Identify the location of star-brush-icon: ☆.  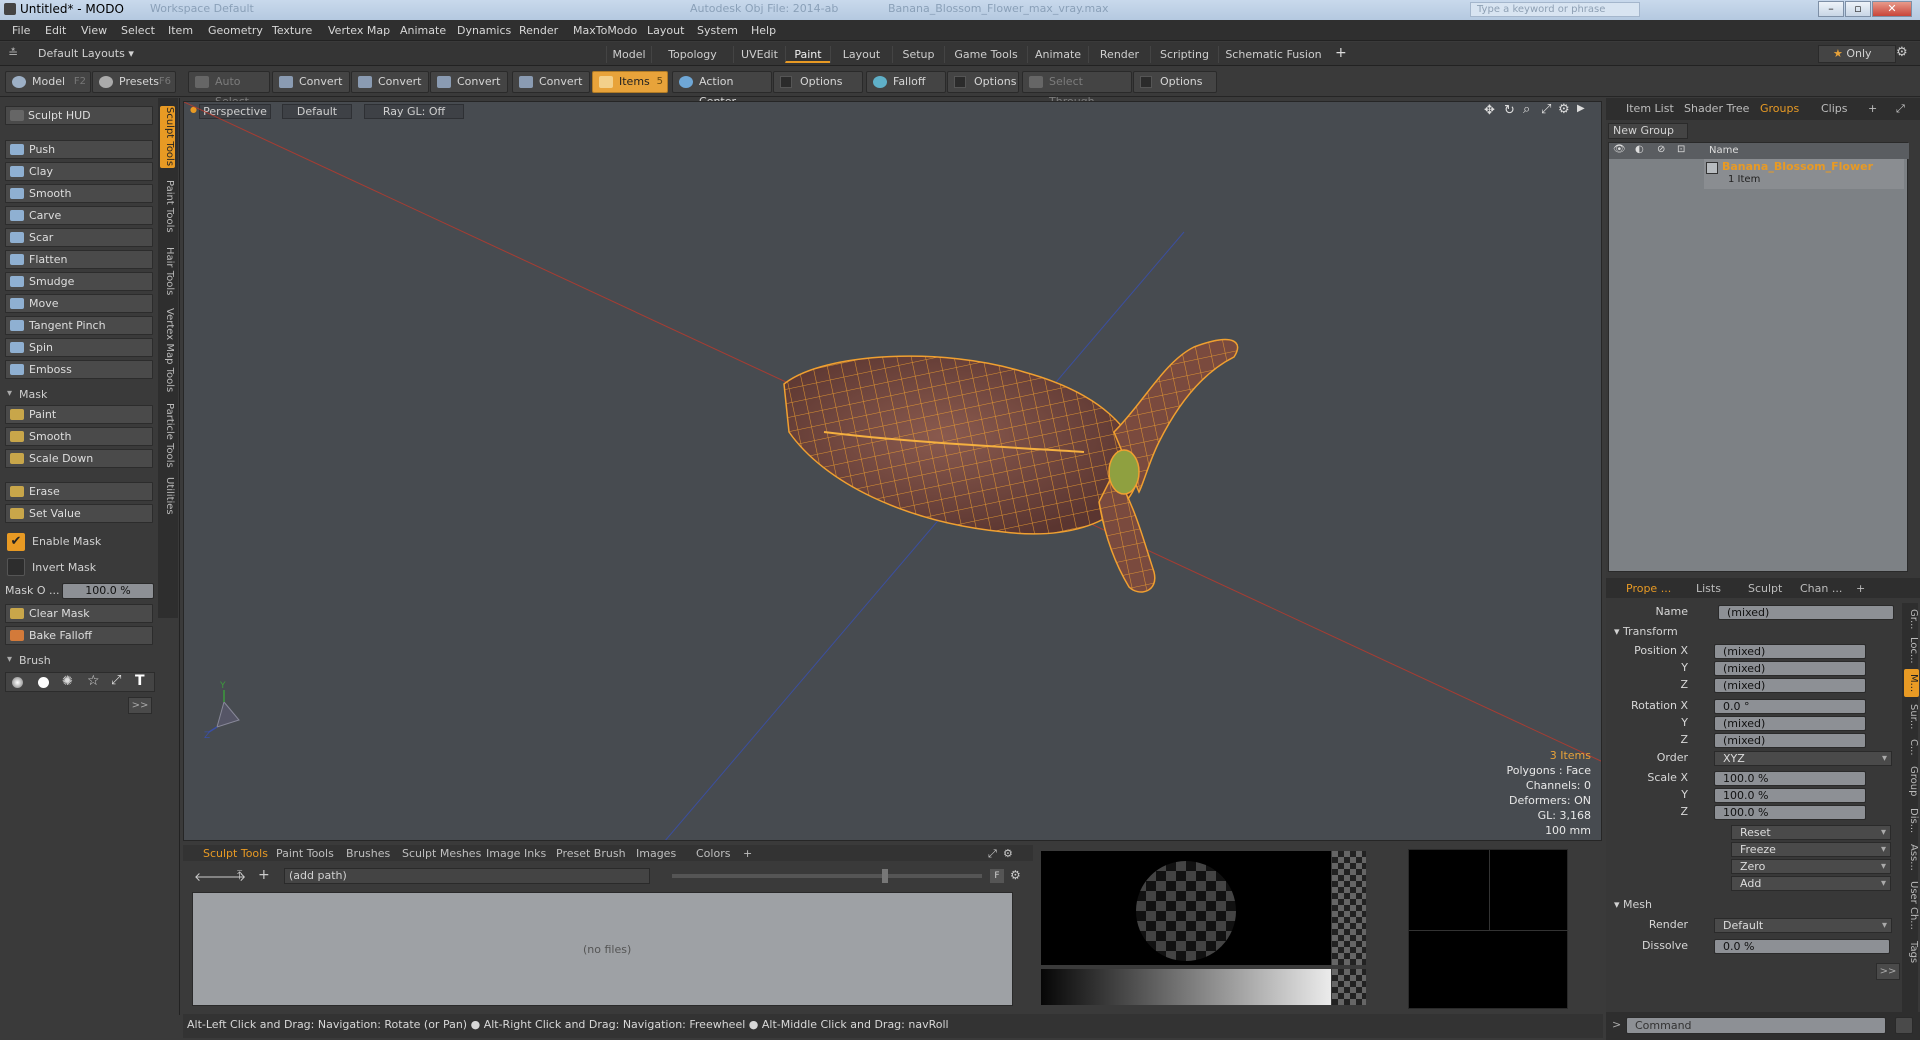
(93, 681).